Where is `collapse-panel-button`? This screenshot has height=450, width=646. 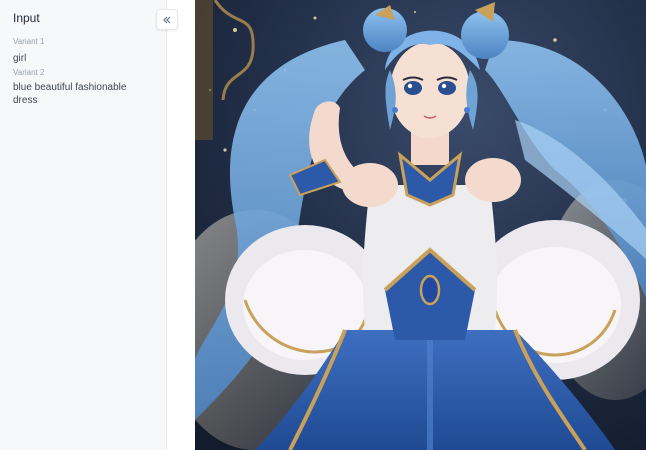 collapse-panel-button is located at coordinates (167, 19).